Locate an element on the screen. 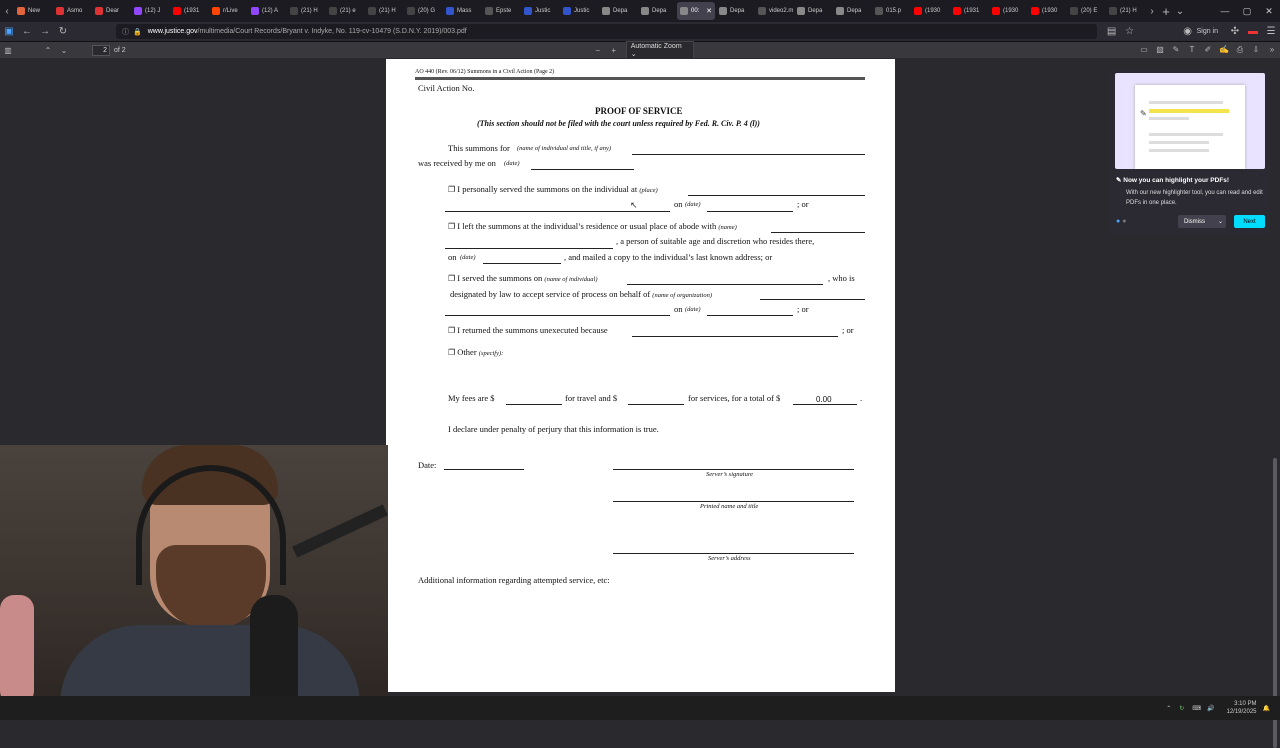 The width and height of the screenshot is (1280, 748). reader-view-icon: ▤ is located at coordinates (1112, 32).